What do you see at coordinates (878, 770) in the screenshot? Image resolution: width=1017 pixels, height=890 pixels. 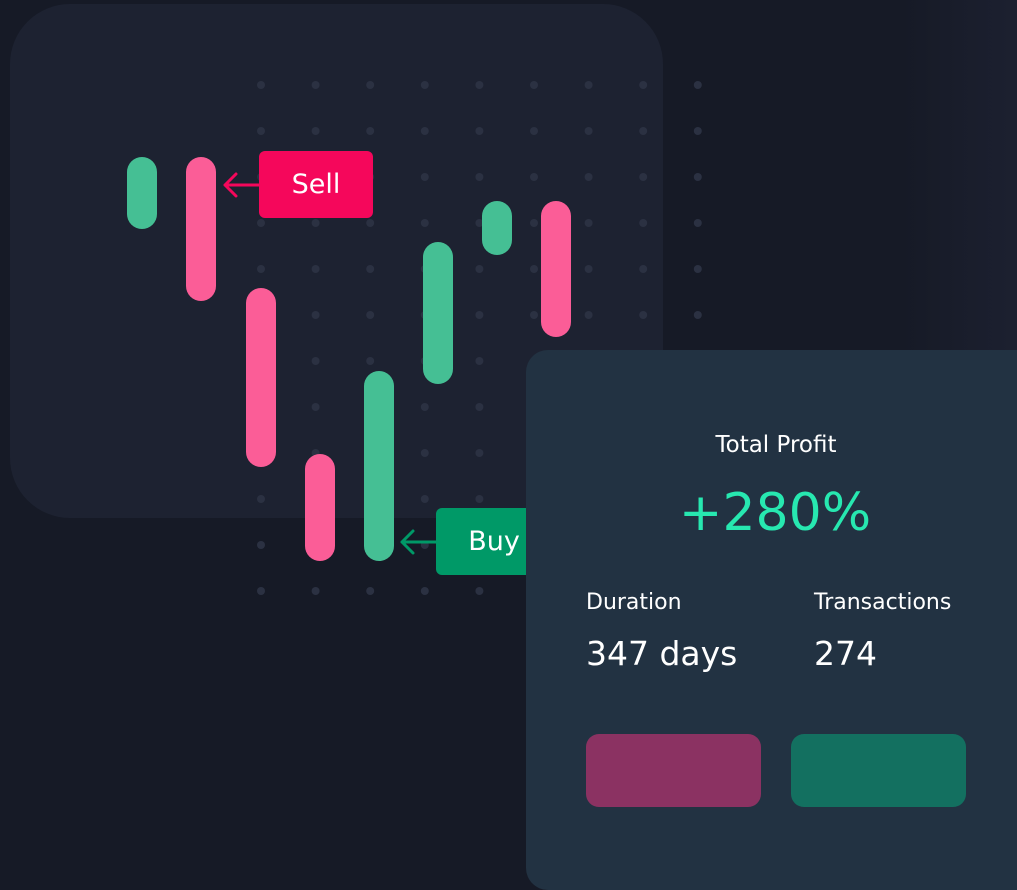 I see `buy-action-button` at bounding box center [878, 770].